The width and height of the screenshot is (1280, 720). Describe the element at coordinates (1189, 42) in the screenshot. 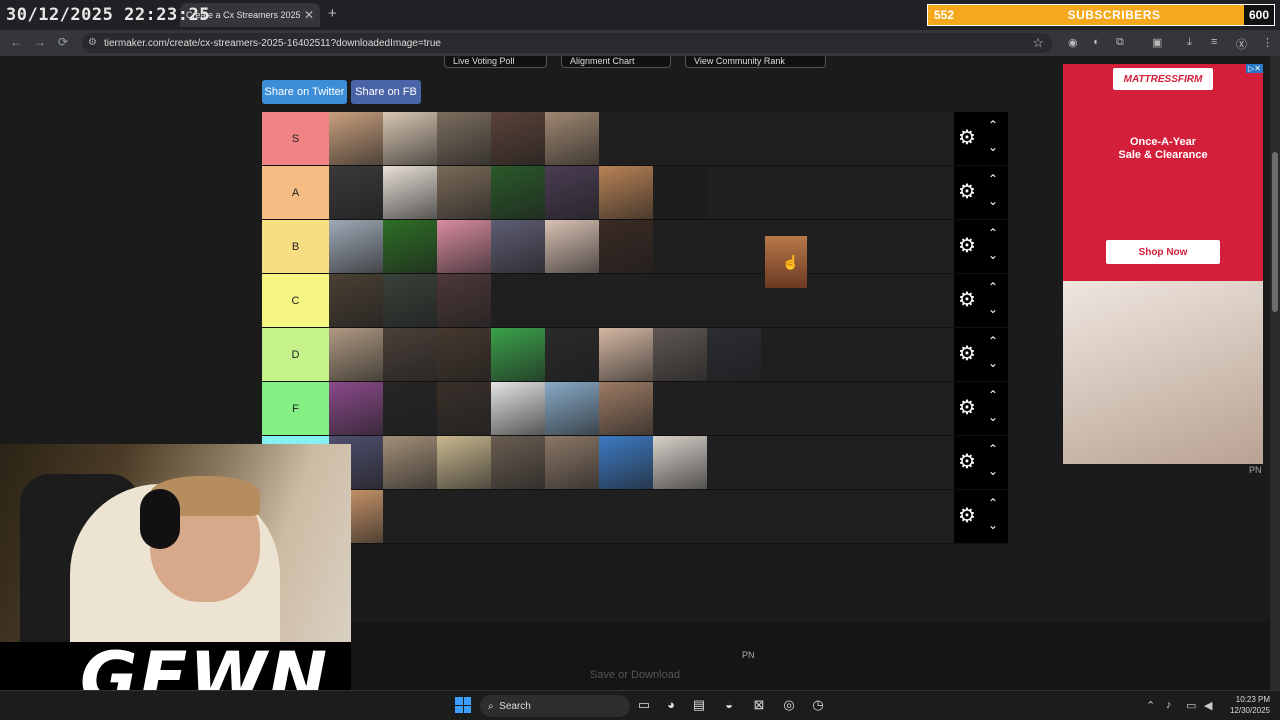

I see `download-icon: ⤓` at that location.